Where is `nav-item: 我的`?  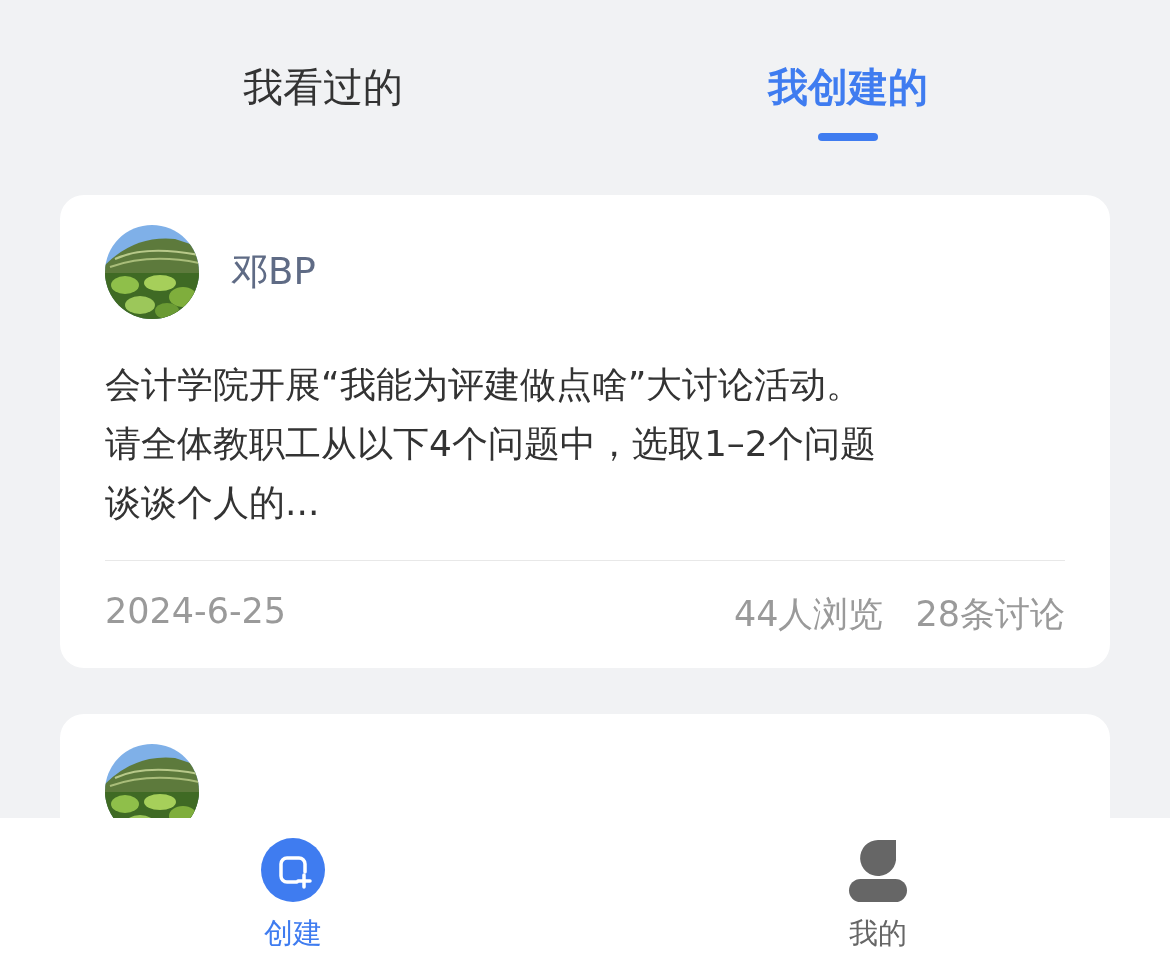 nav-item: 我的 is located at coordinates (877, 891).